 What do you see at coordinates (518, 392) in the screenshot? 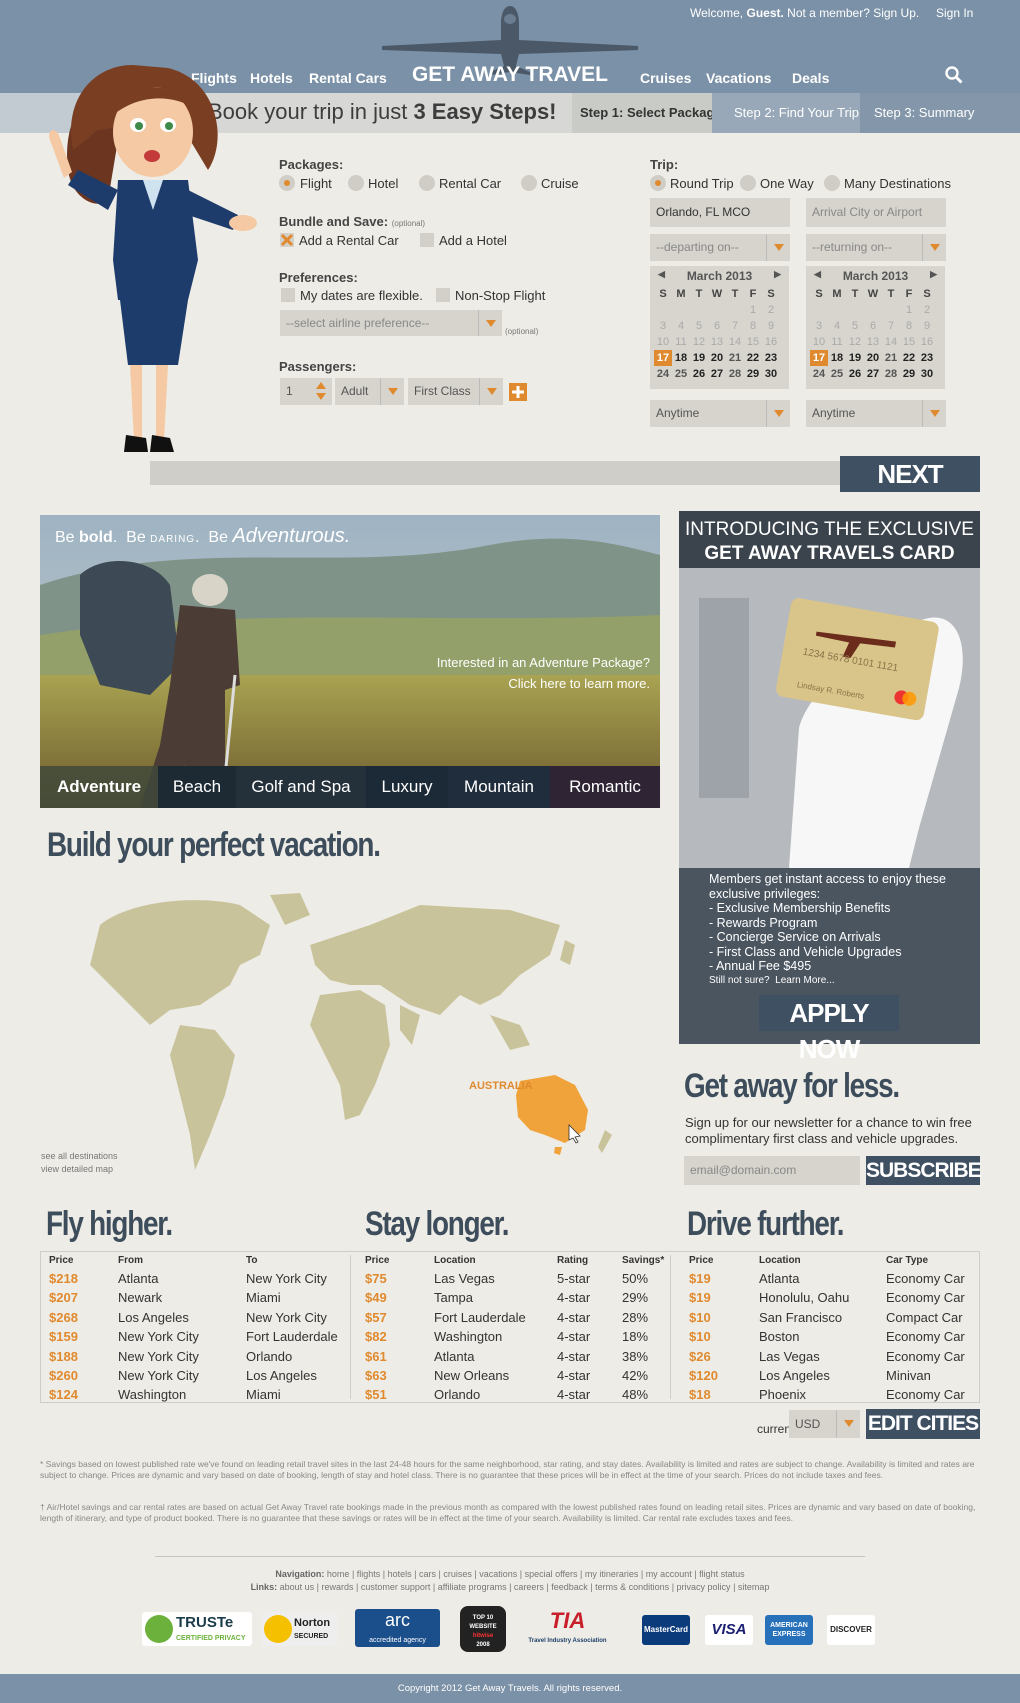
I see `add-passenger-icon` at bounding box center [518, 392].